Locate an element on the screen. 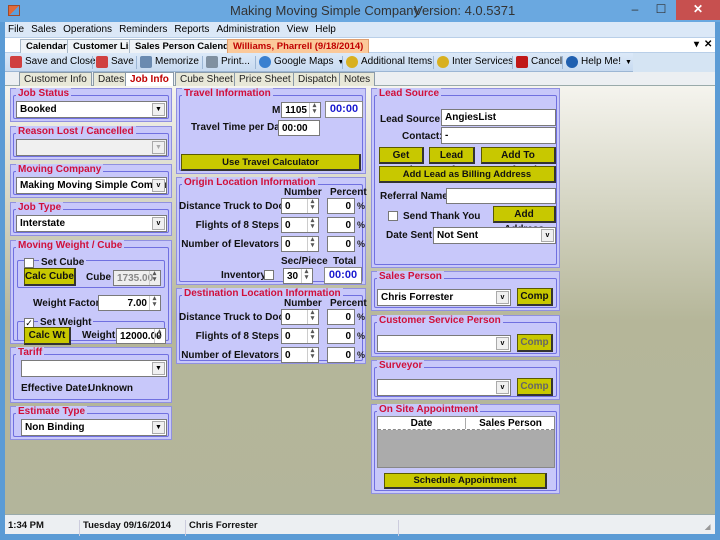 The width and height of the screenshot is (720, 540). tab-cube-sheet: Cube Sheet is located at coordinates (206, 79).